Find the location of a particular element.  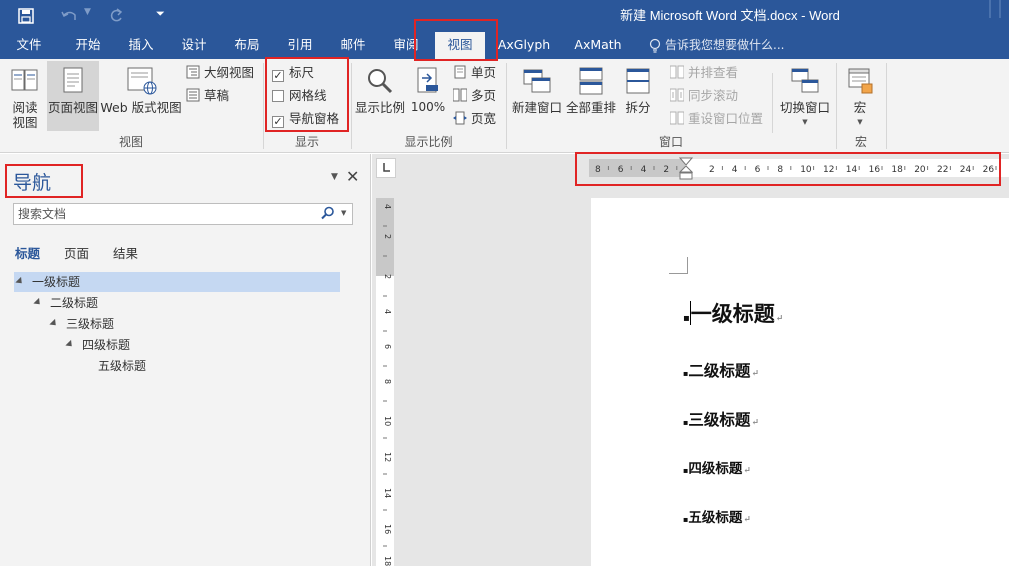

document-heading-3-text: 三级标题 is located at coordinates (719, 419).